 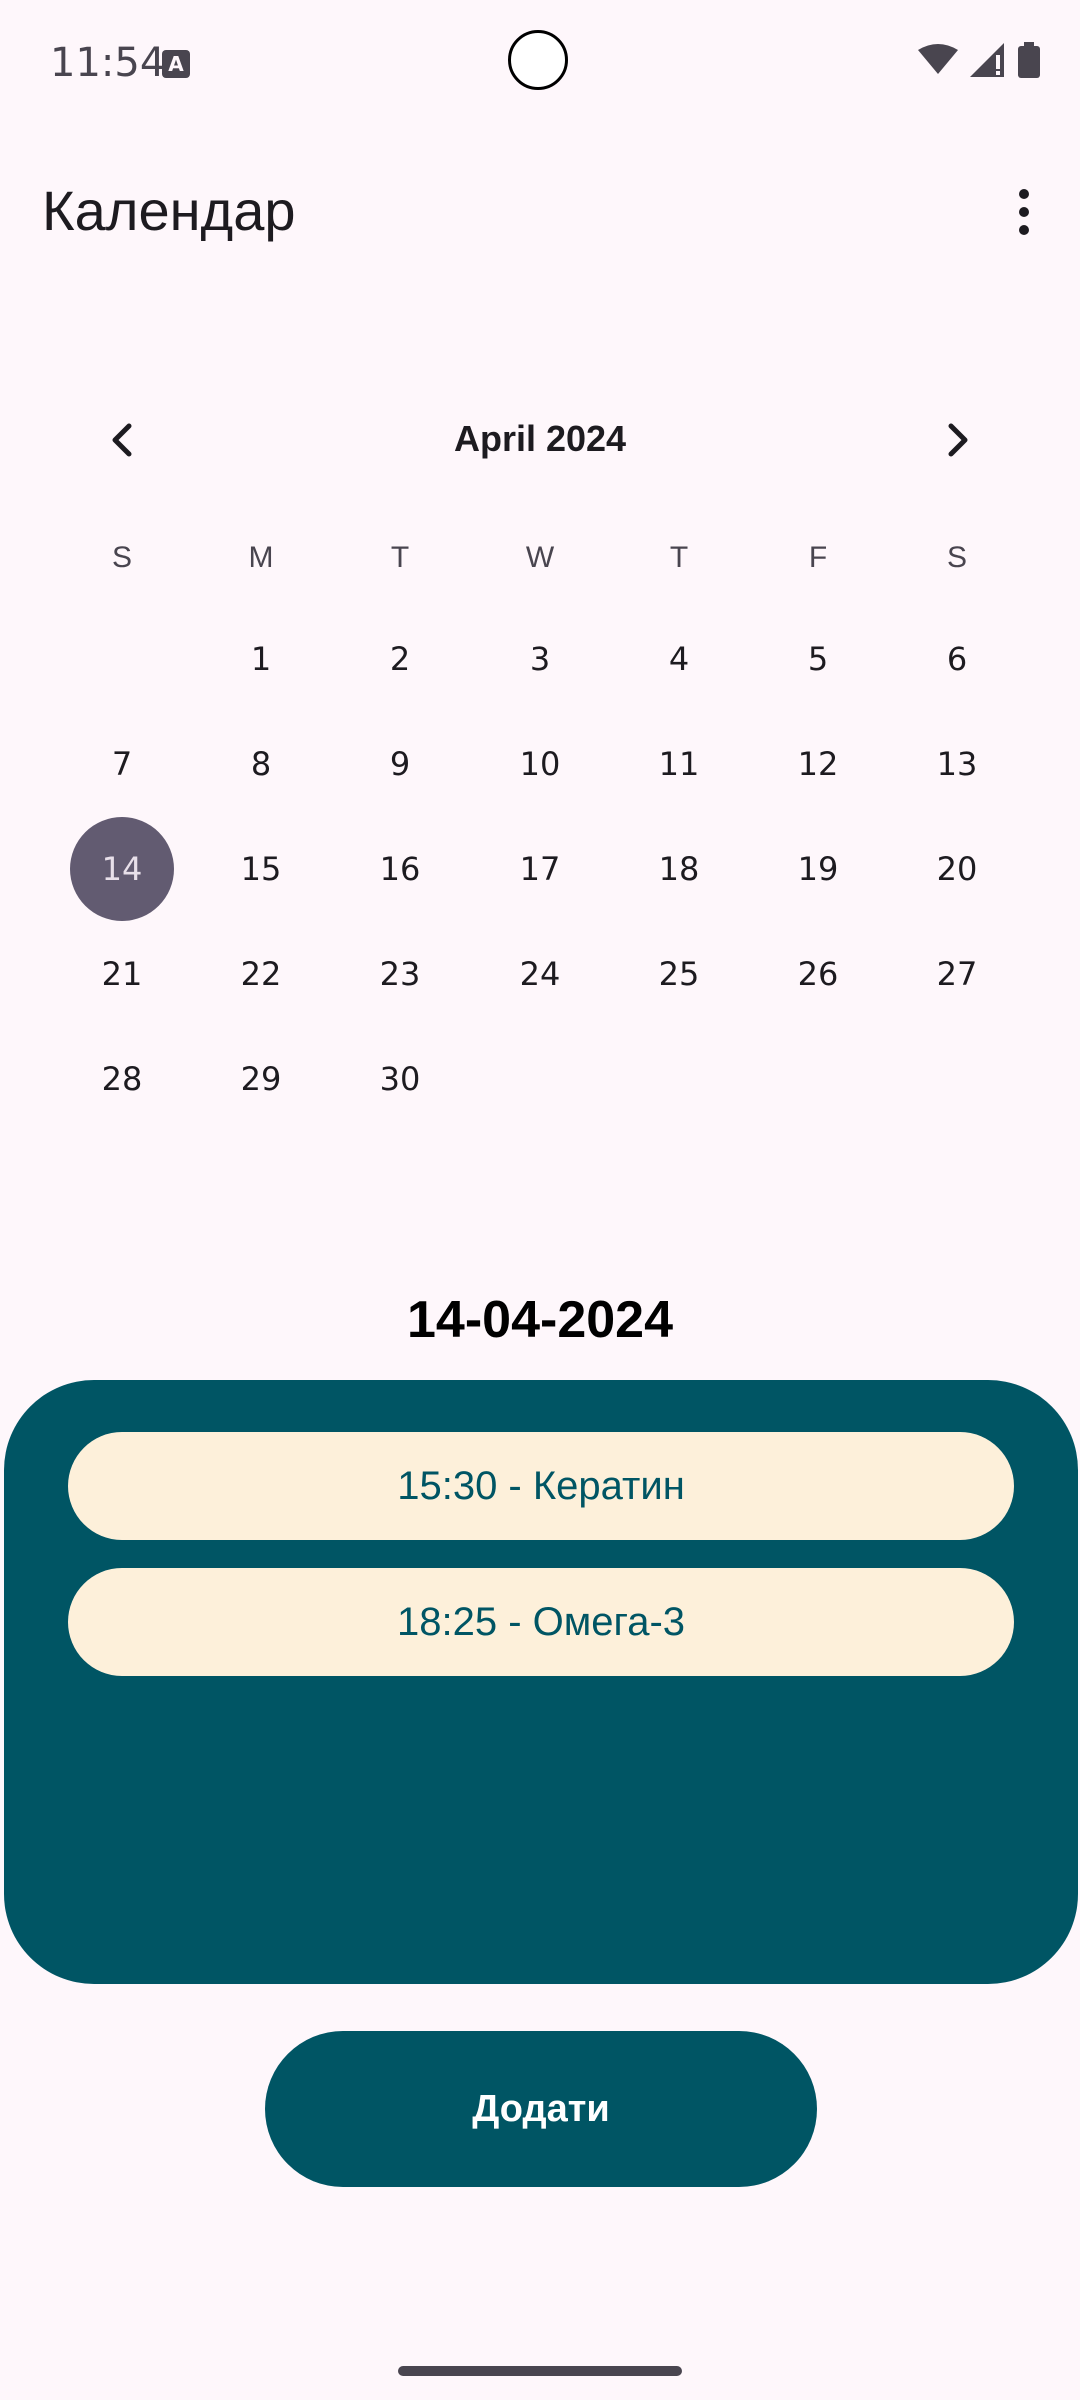 What do you see at coordinates (122, 974) in the screenshot?
I see `calendar-day: 21` at bounding box center [122, 974].